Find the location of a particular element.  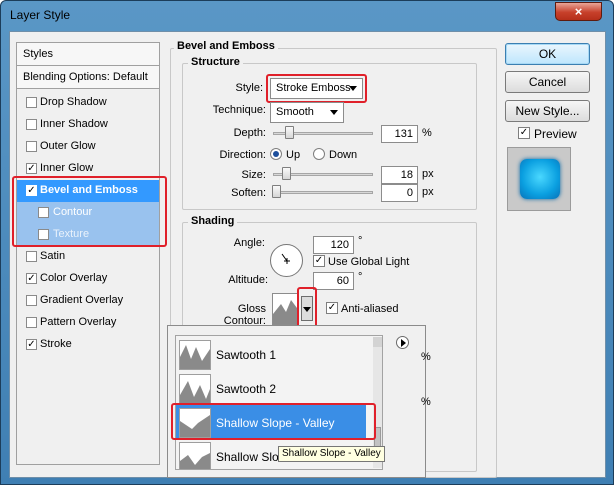

preview-label: Preview is located at coordinates (555, 134).